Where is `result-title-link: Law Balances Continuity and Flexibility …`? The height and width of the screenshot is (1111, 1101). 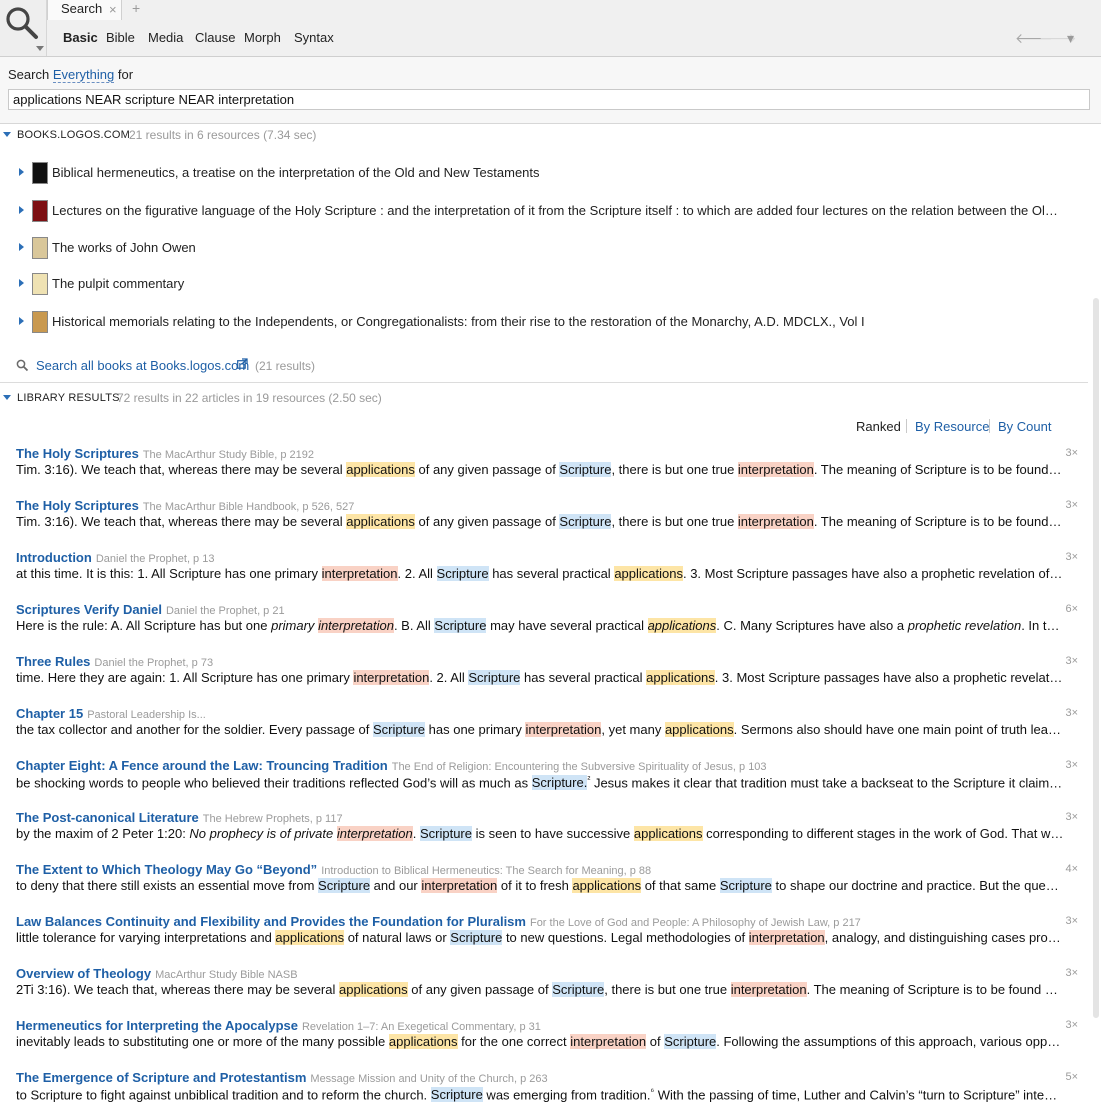
result-title-link: Law Balances Continuity and Flexibility … is located at coordinates (271, 921).